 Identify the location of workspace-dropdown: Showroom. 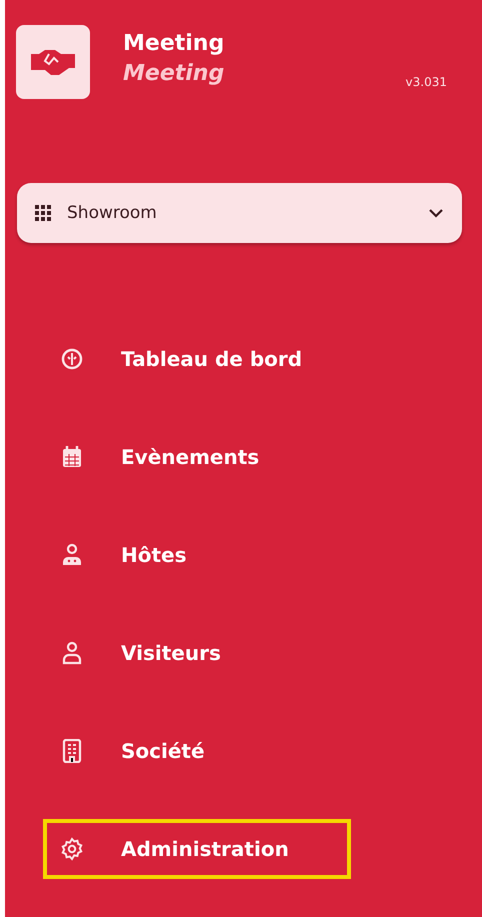
(239, 213).